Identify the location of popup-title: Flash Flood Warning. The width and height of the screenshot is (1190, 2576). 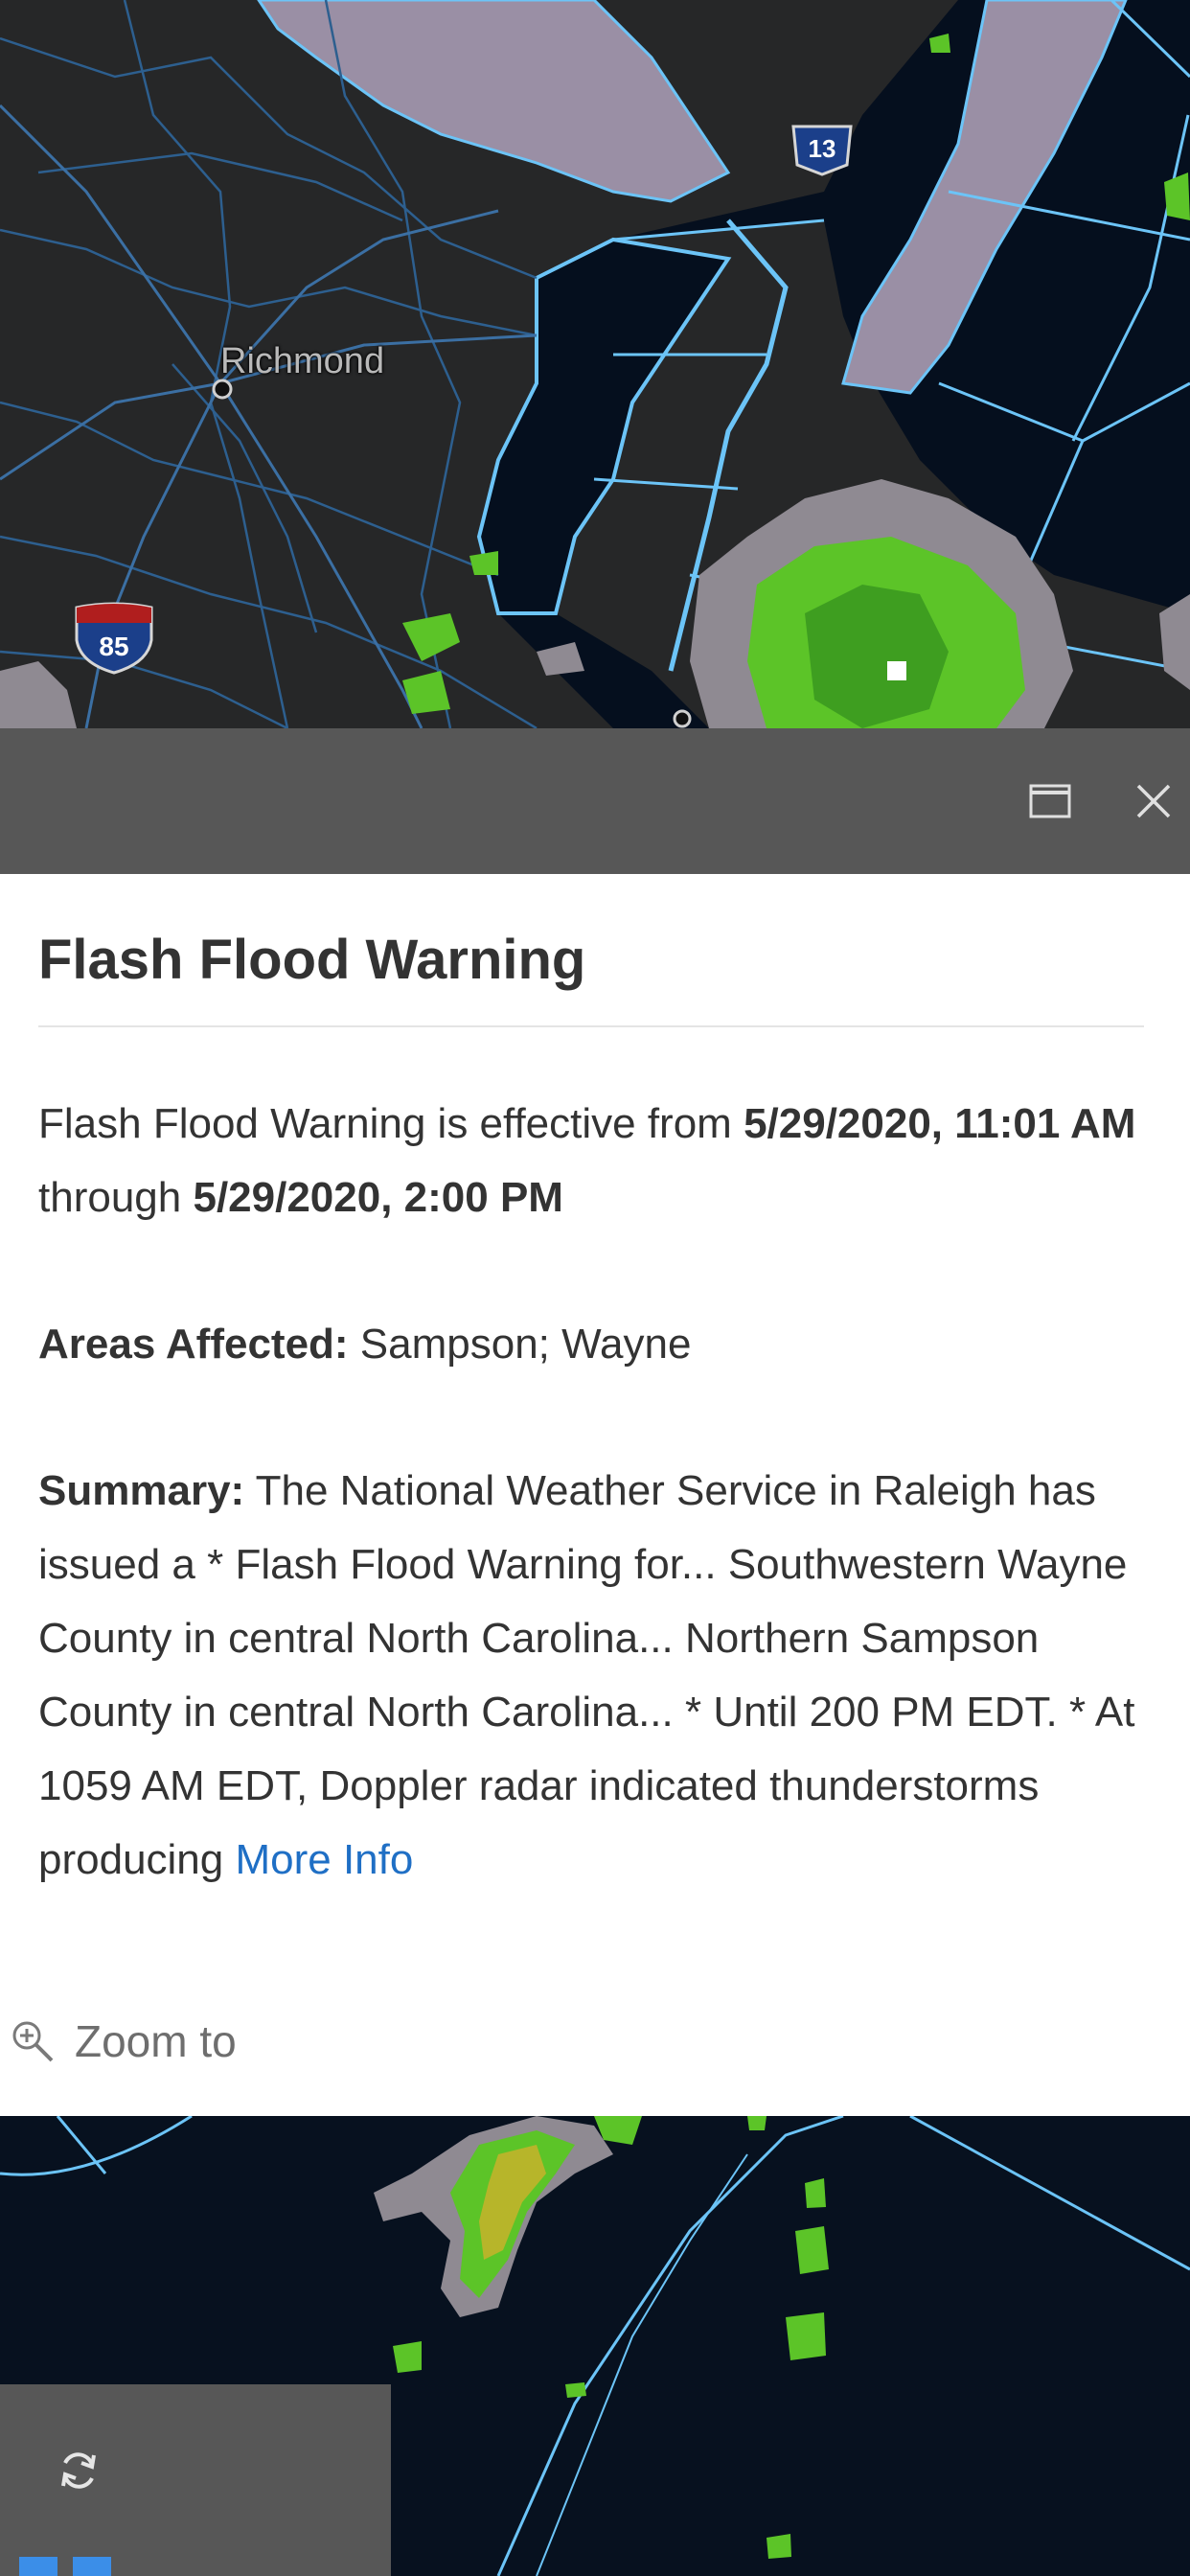
(312, 960).